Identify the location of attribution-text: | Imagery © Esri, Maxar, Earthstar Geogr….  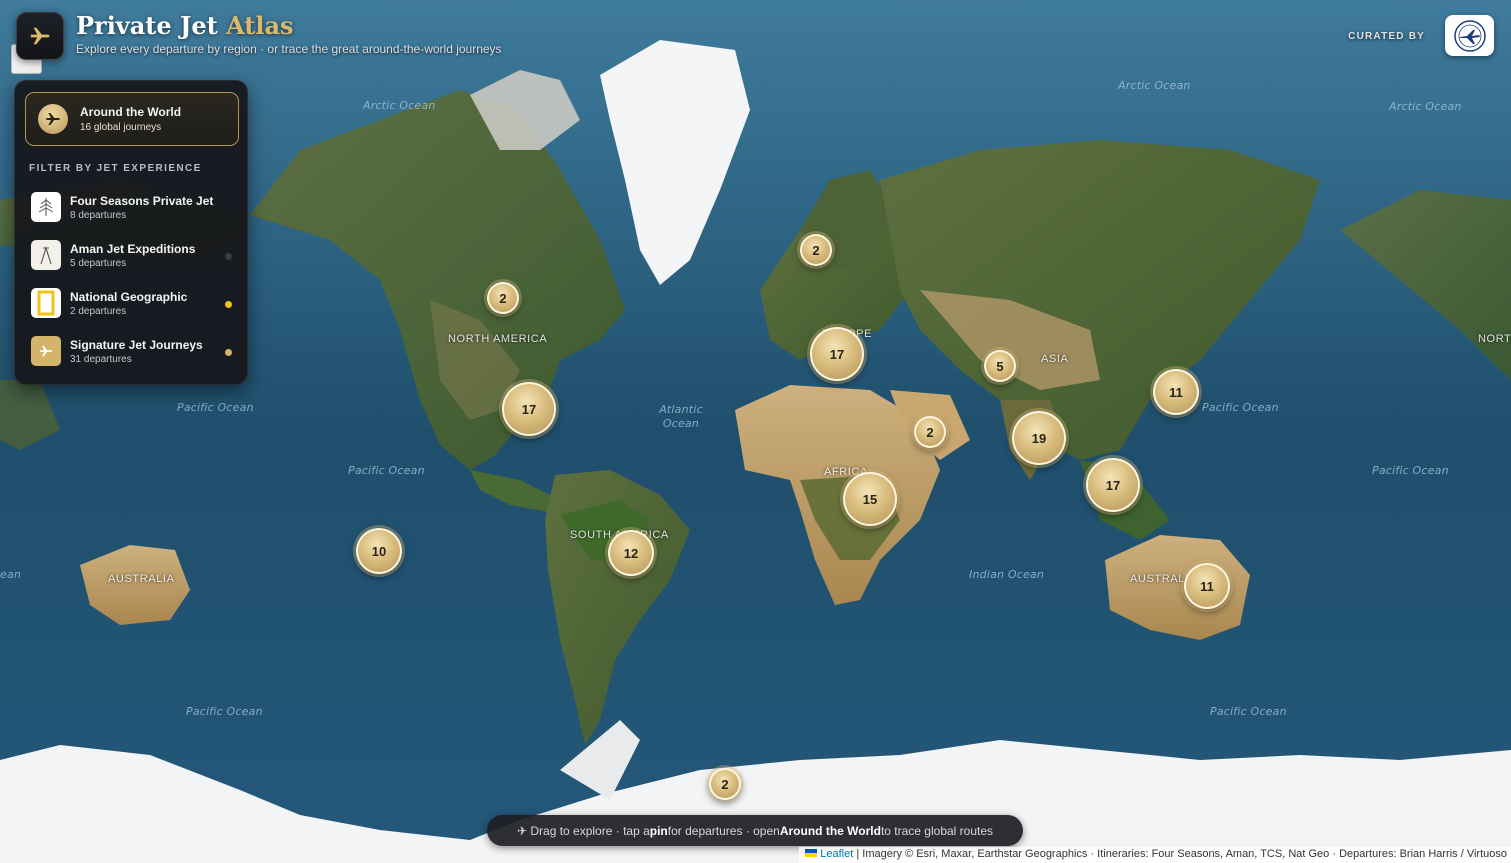
(1180, 854).